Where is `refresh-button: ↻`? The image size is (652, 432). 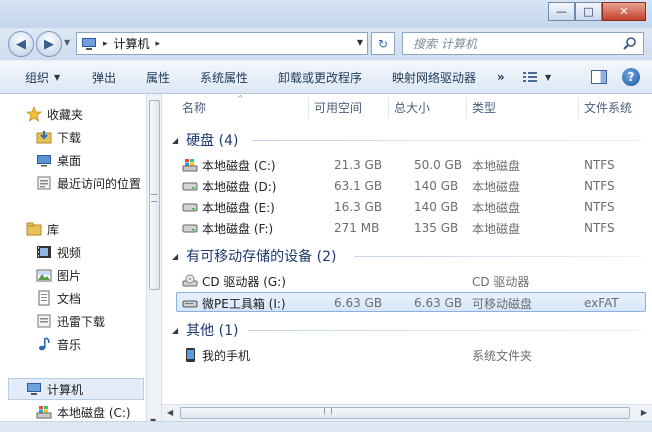 refresh-button: ↻ is located at coordinates (383, 43).